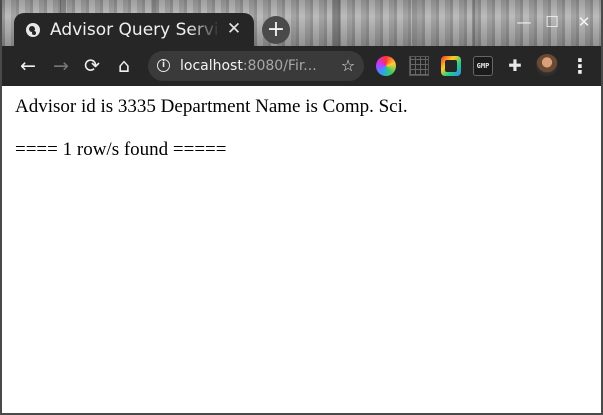  I want to click on reload-icon: ⟳, so click(92, 66).